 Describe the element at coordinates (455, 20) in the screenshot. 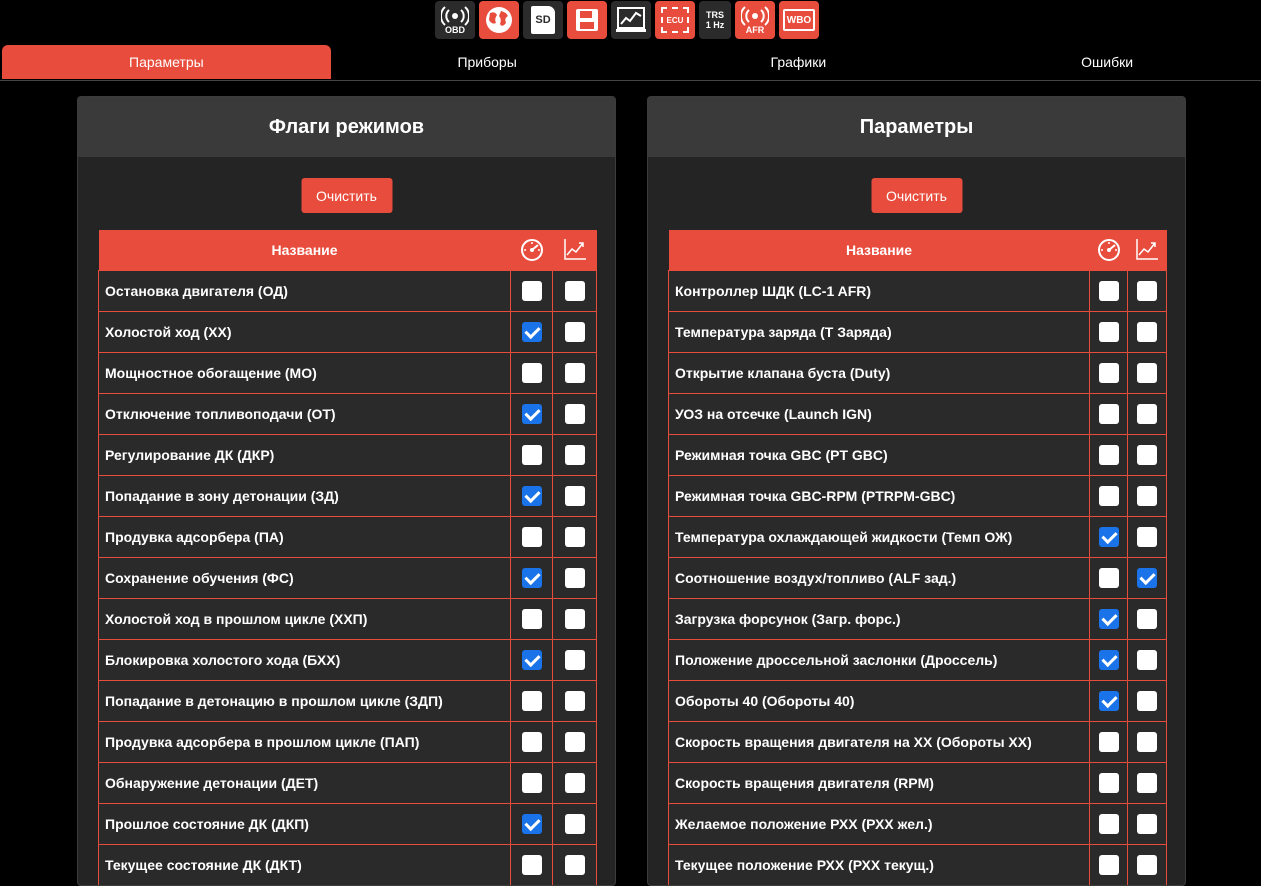

I see `obd-icon: OBD` at that location.